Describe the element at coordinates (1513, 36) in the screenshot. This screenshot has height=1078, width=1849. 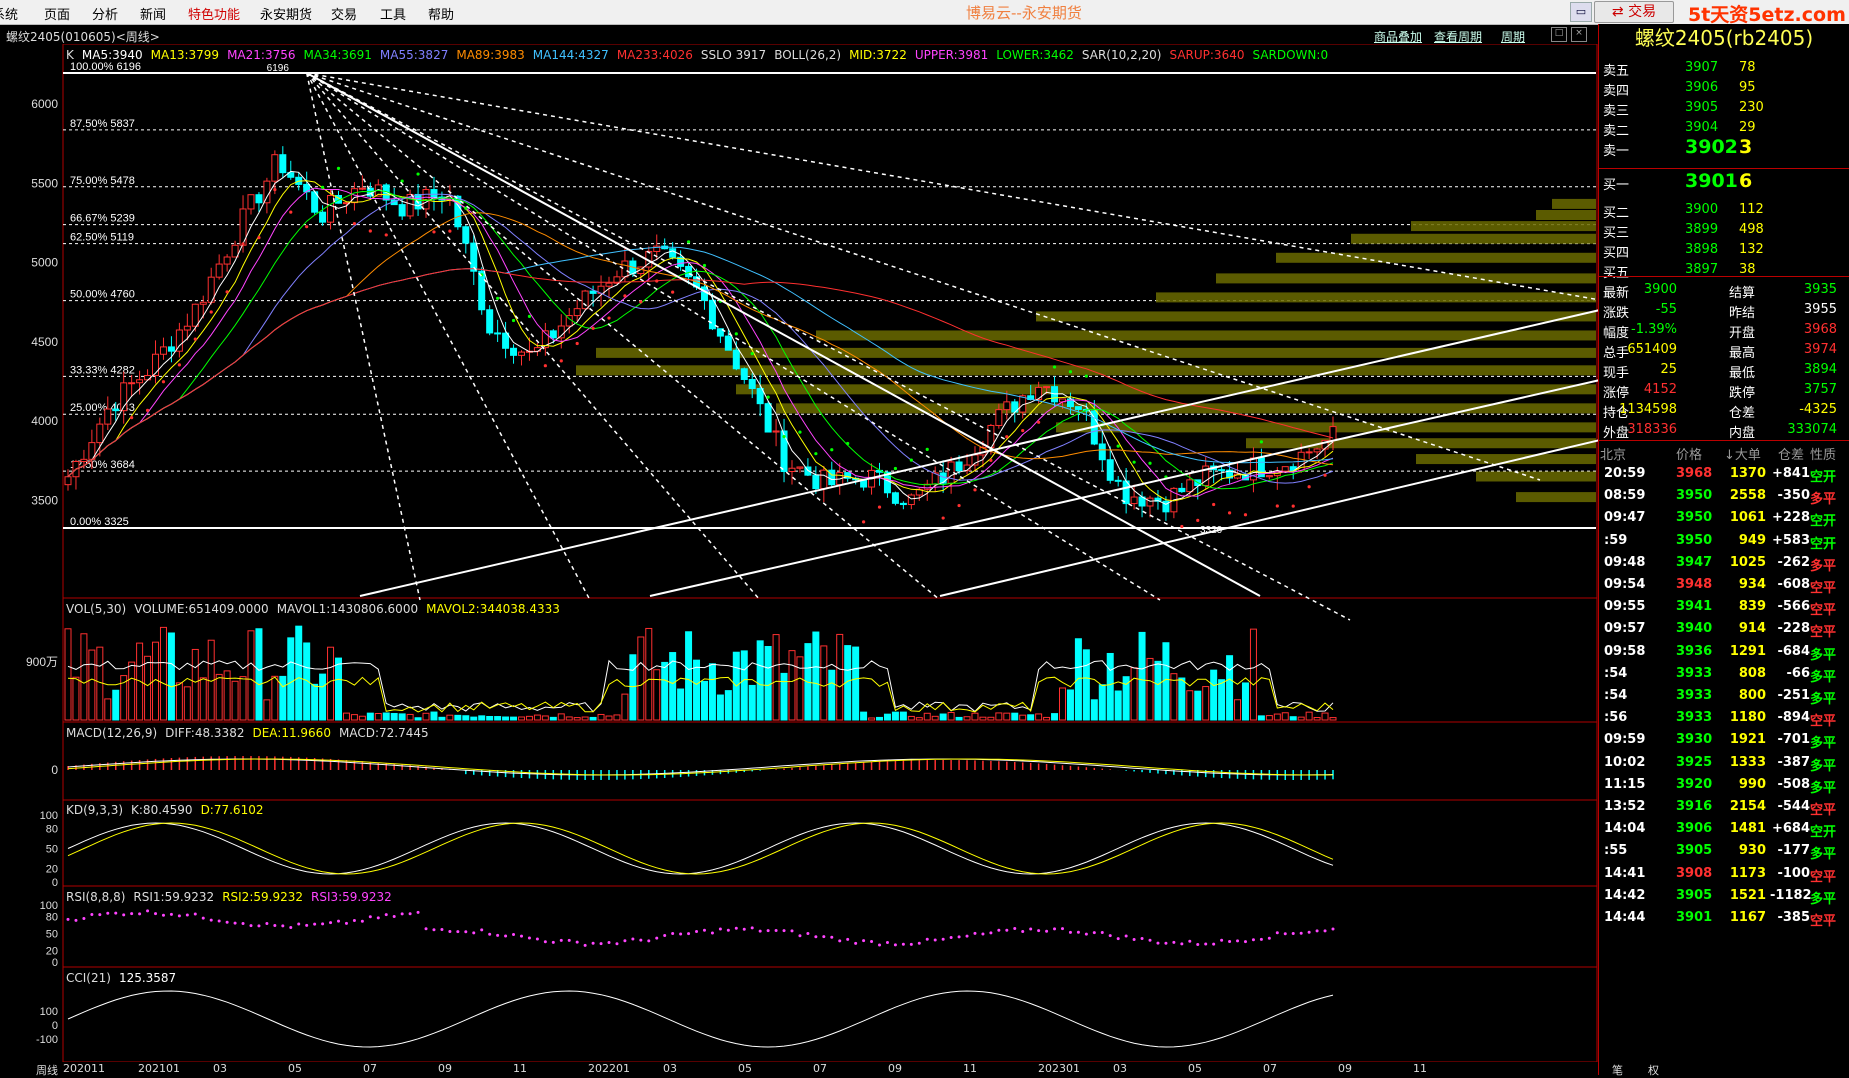
I see `link-period: 周期` at that location.